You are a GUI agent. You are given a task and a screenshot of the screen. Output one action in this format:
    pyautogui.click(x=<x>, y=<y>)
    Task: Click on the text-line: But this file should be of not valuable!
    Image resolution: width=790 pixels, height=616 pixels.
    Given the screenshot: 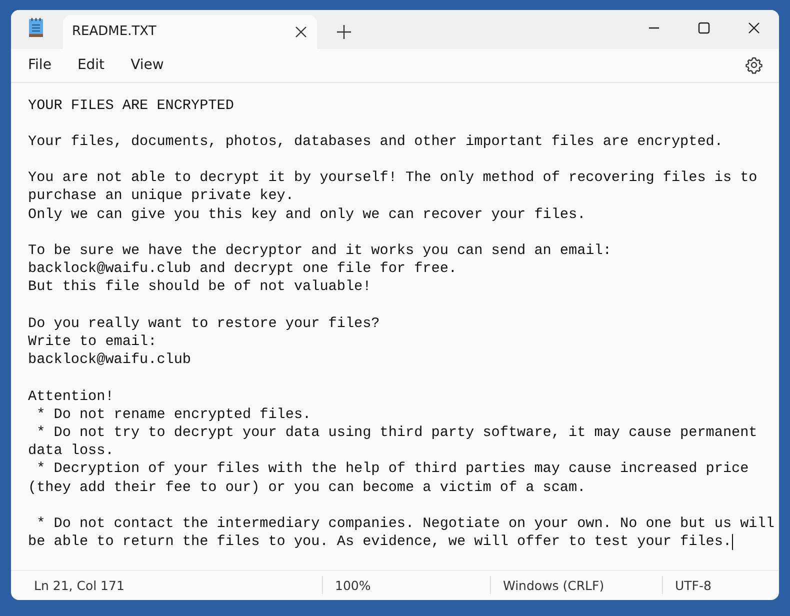 What is the action you would take?
    pyautogui.click(x=200, y=287)
    